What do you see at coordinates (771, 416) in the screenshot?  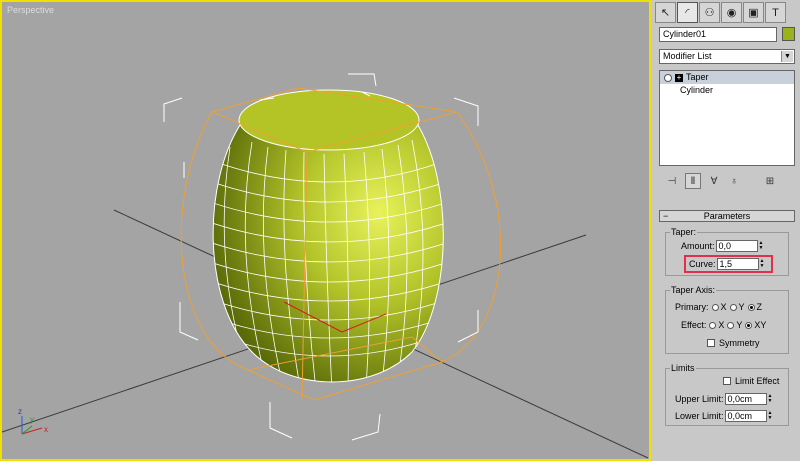 I see `lower-limit-spinner: ▲ ▼` at bounding box center [771, 416].